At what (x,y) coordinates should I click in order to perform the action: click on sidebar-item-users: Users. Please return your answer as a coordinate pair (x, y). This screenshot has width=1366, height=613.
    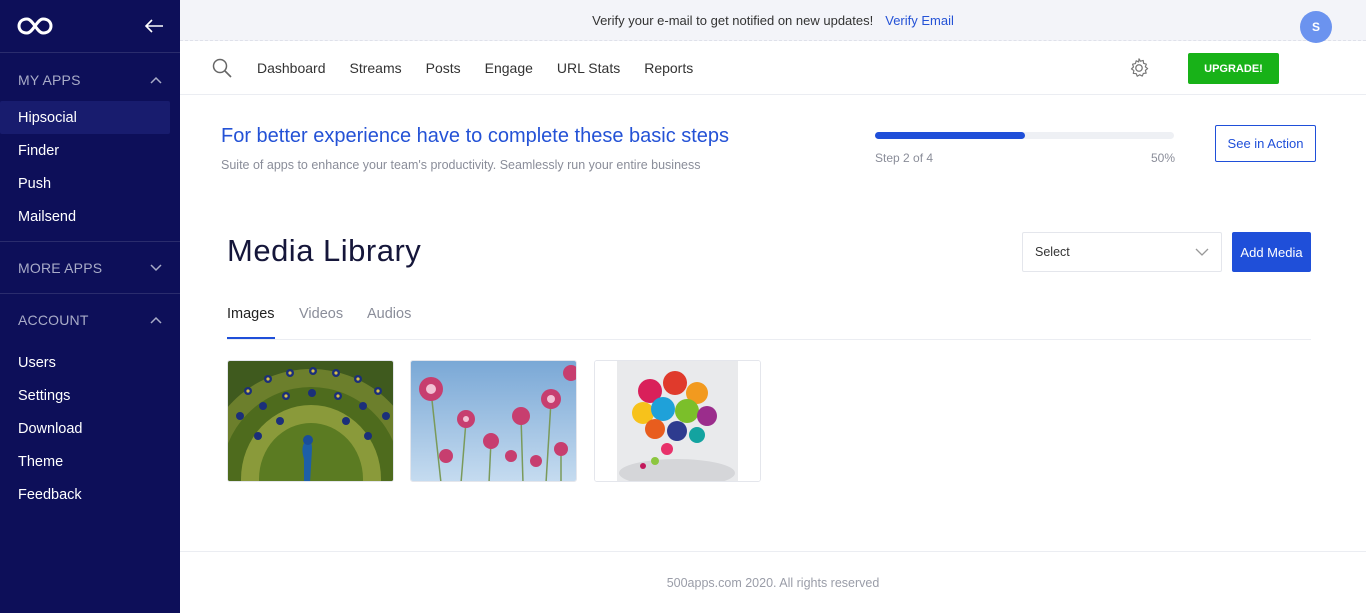
    Looking at the image, I should click on (85, 362).